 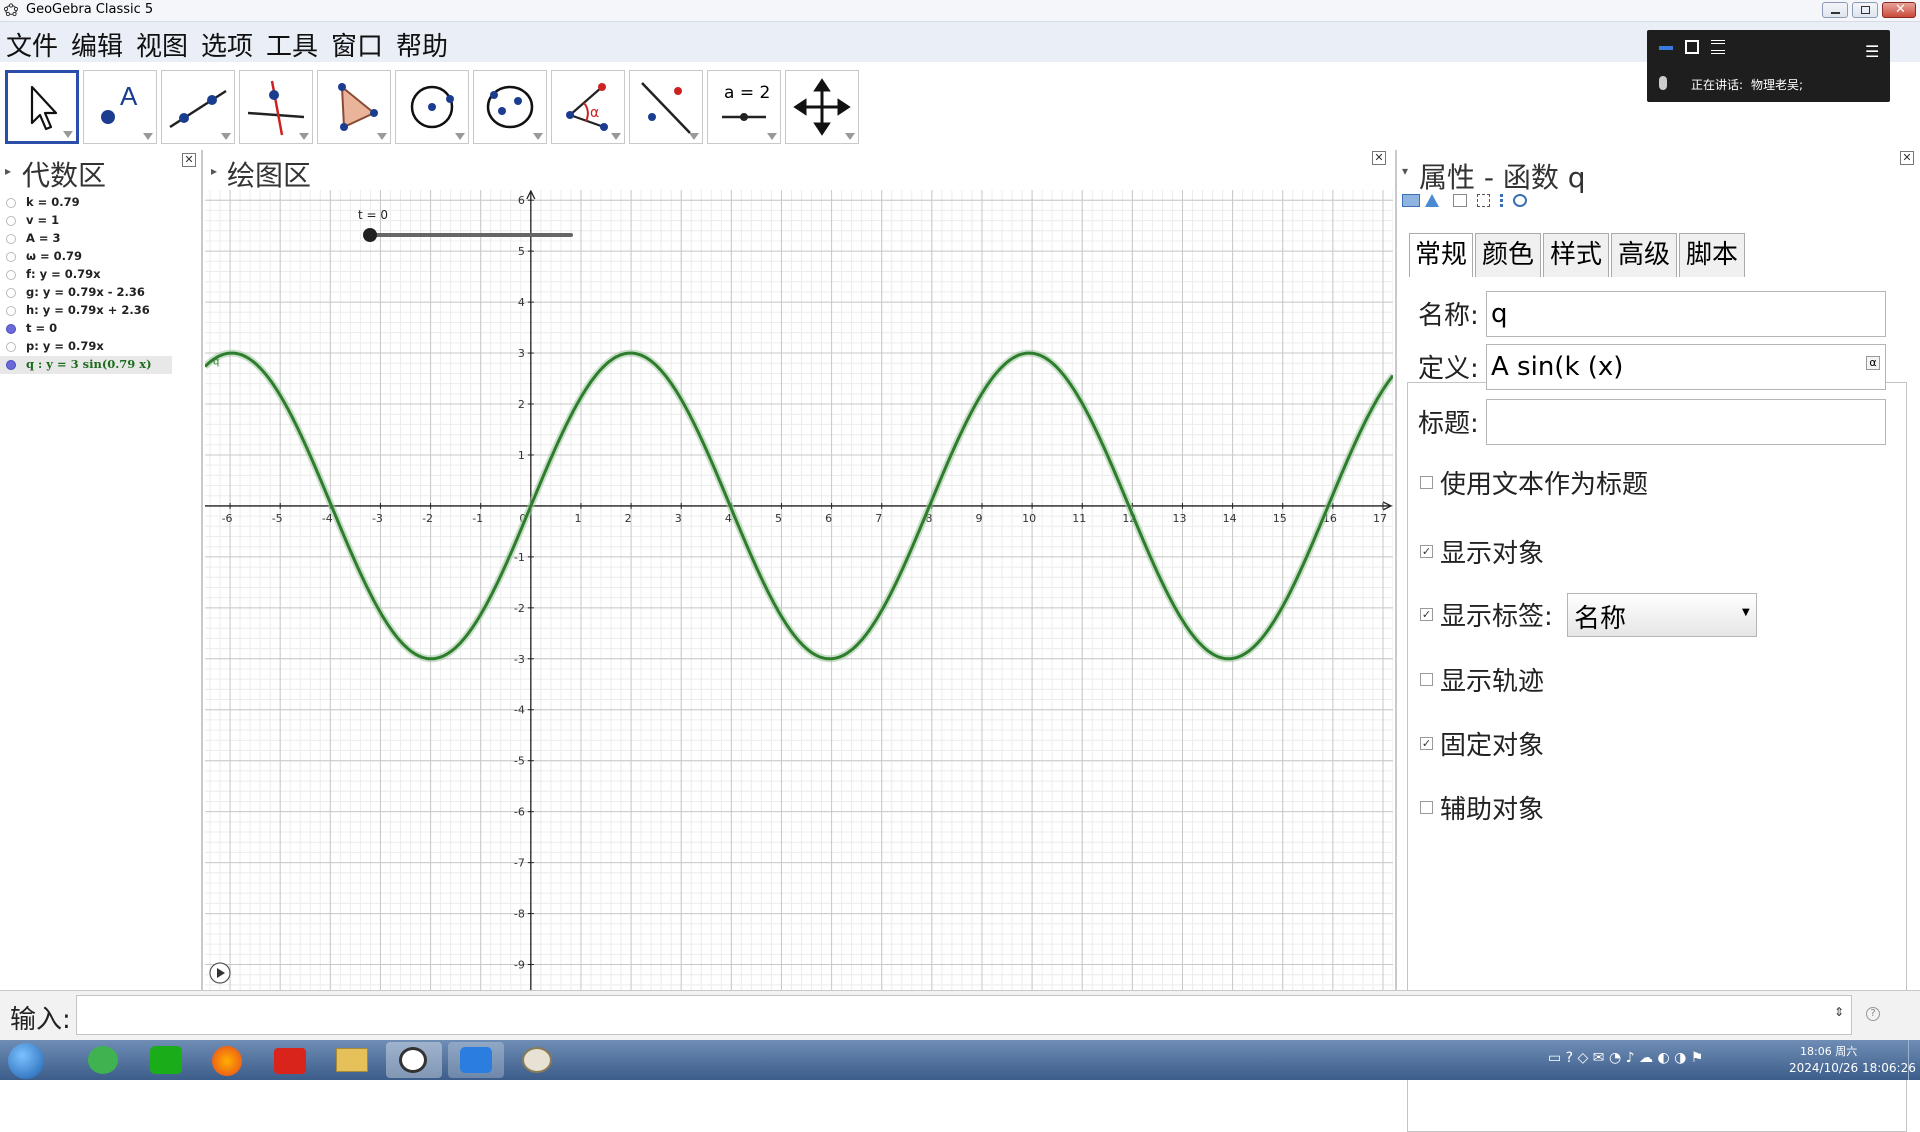 What do you see at coordinates (42, 107) in the screenshot?
I see `move-tool` at bounding box center [42, 107].